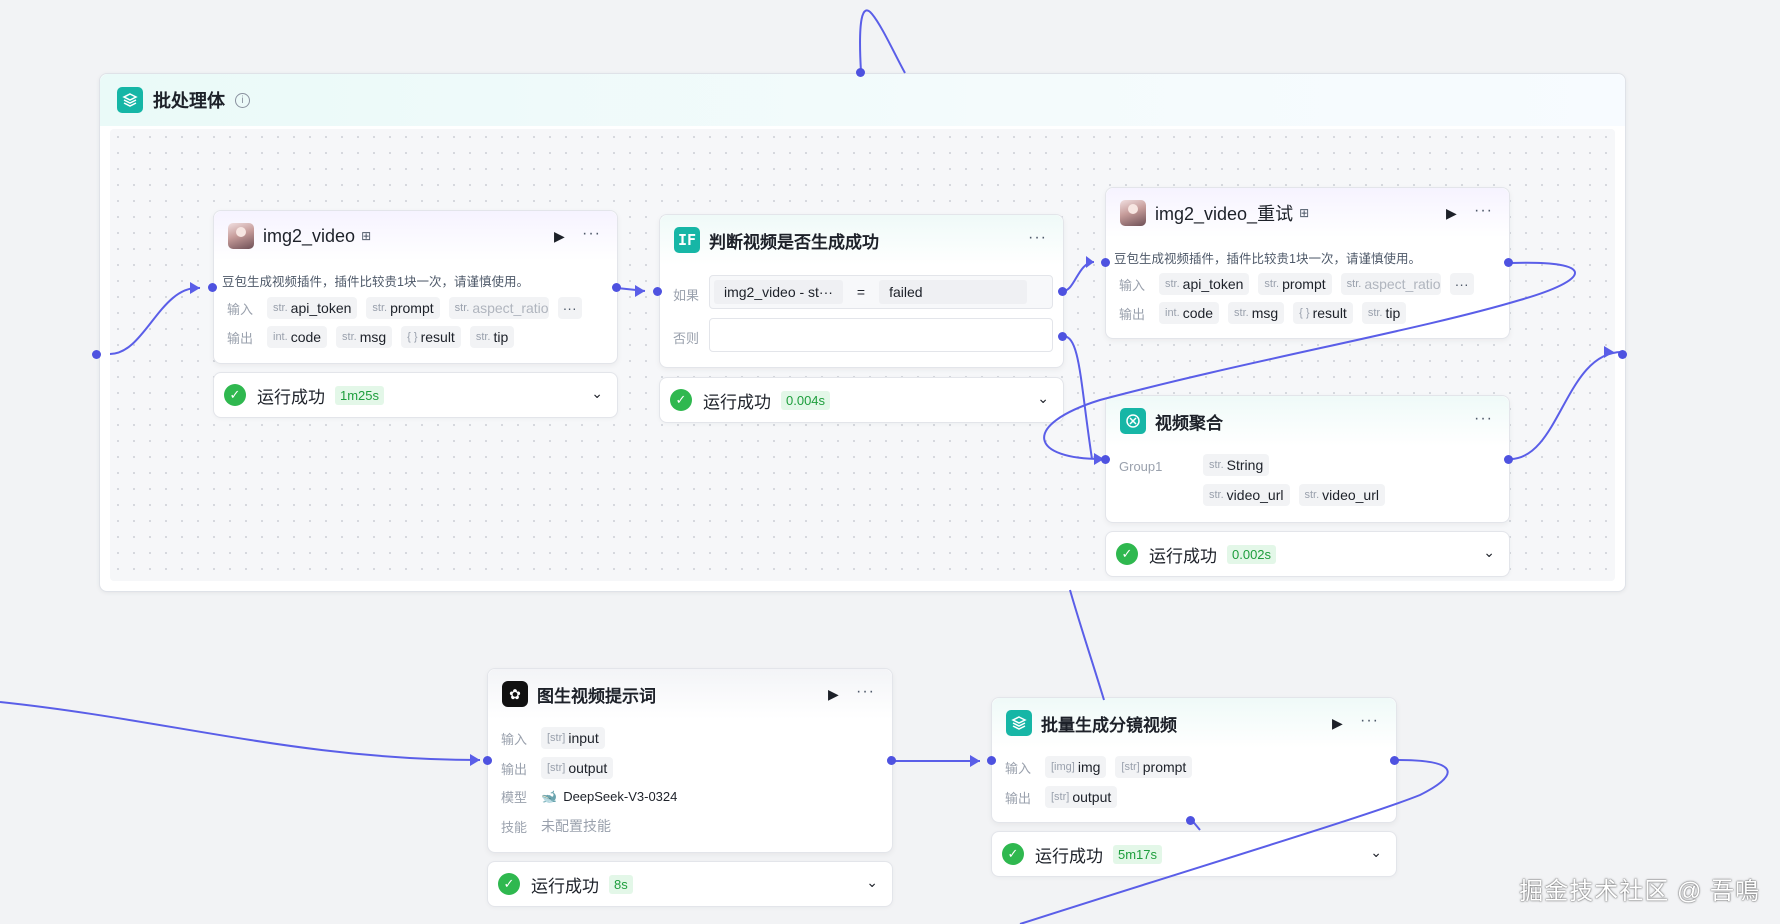 This screenshot has height=924, width=1780. Describe the element at coordinates (1394, 760) in the screenshot. I see `port-node6-out` at that location.